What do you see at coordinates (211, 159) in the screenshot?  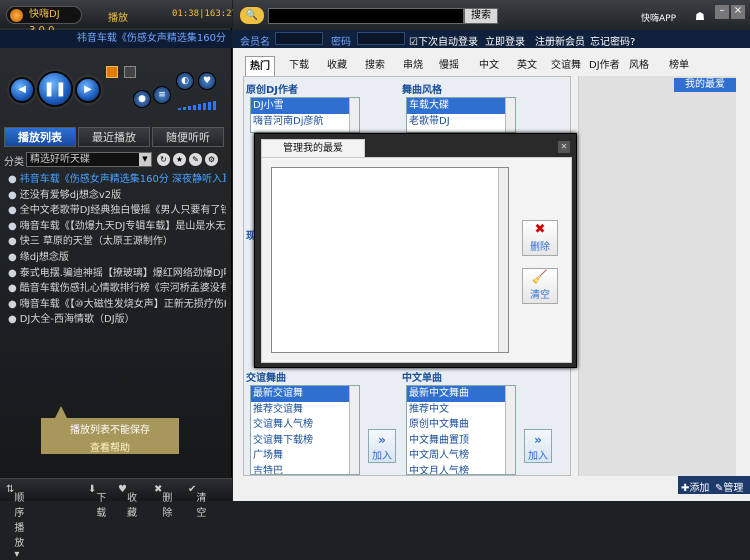 I see `settings-icon: ⚙` at bounding box center [211, 159].